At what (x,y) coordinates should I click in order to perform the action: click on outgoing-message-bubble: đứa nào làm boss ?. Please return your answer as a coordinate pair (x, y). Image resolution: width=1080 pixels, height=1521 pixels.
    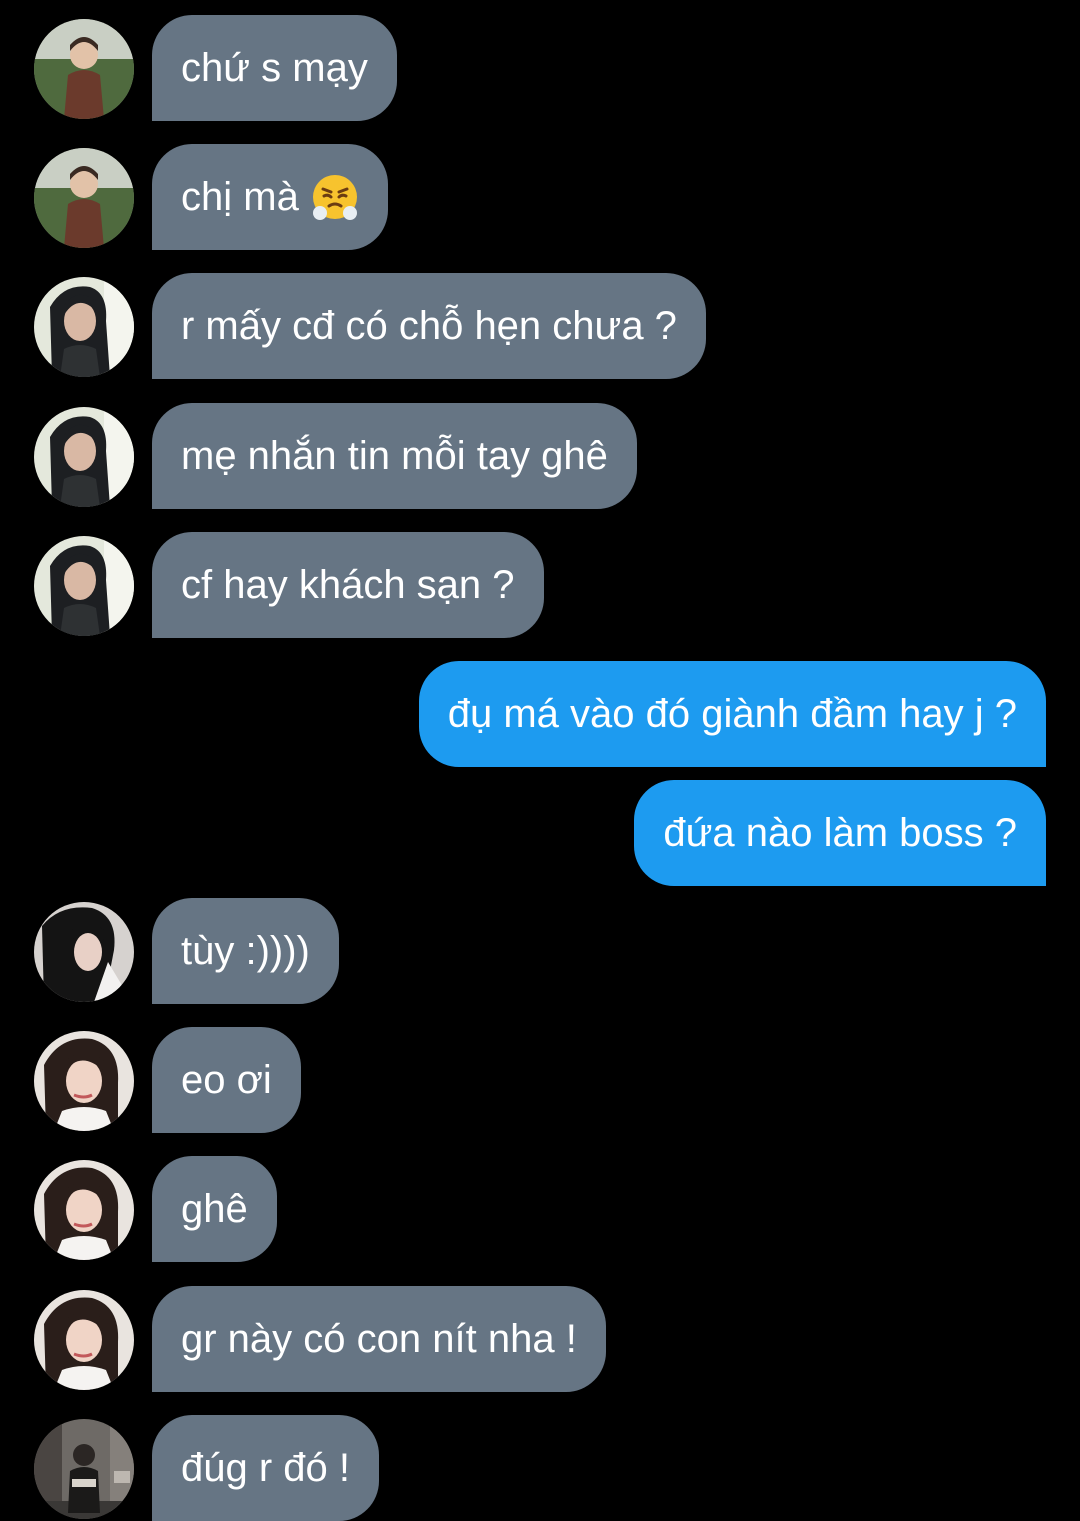
    Looking at the image, I should click on (840, 833).